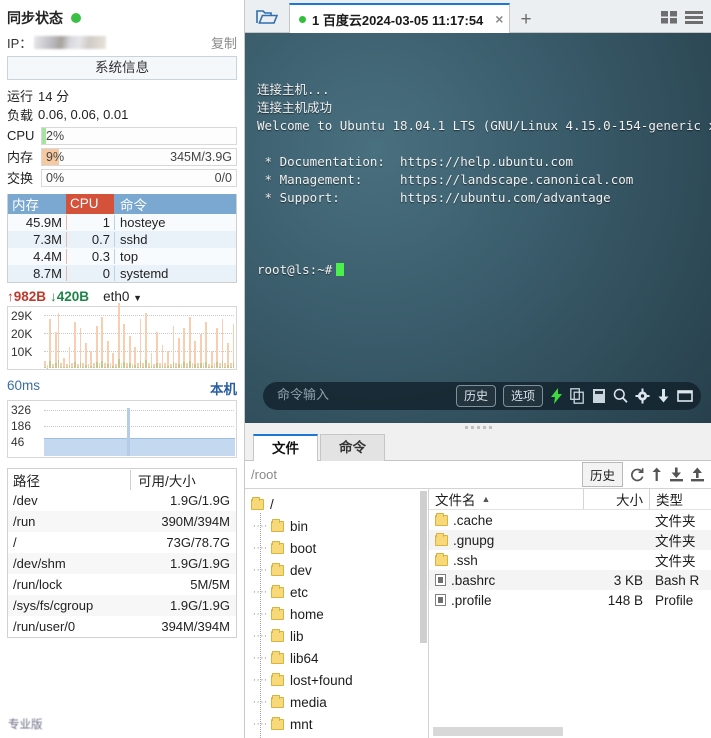  Describe the element at coordinates (183, 479) in the screenshot. I see `disk-header-size: 可用/大小` at that location.